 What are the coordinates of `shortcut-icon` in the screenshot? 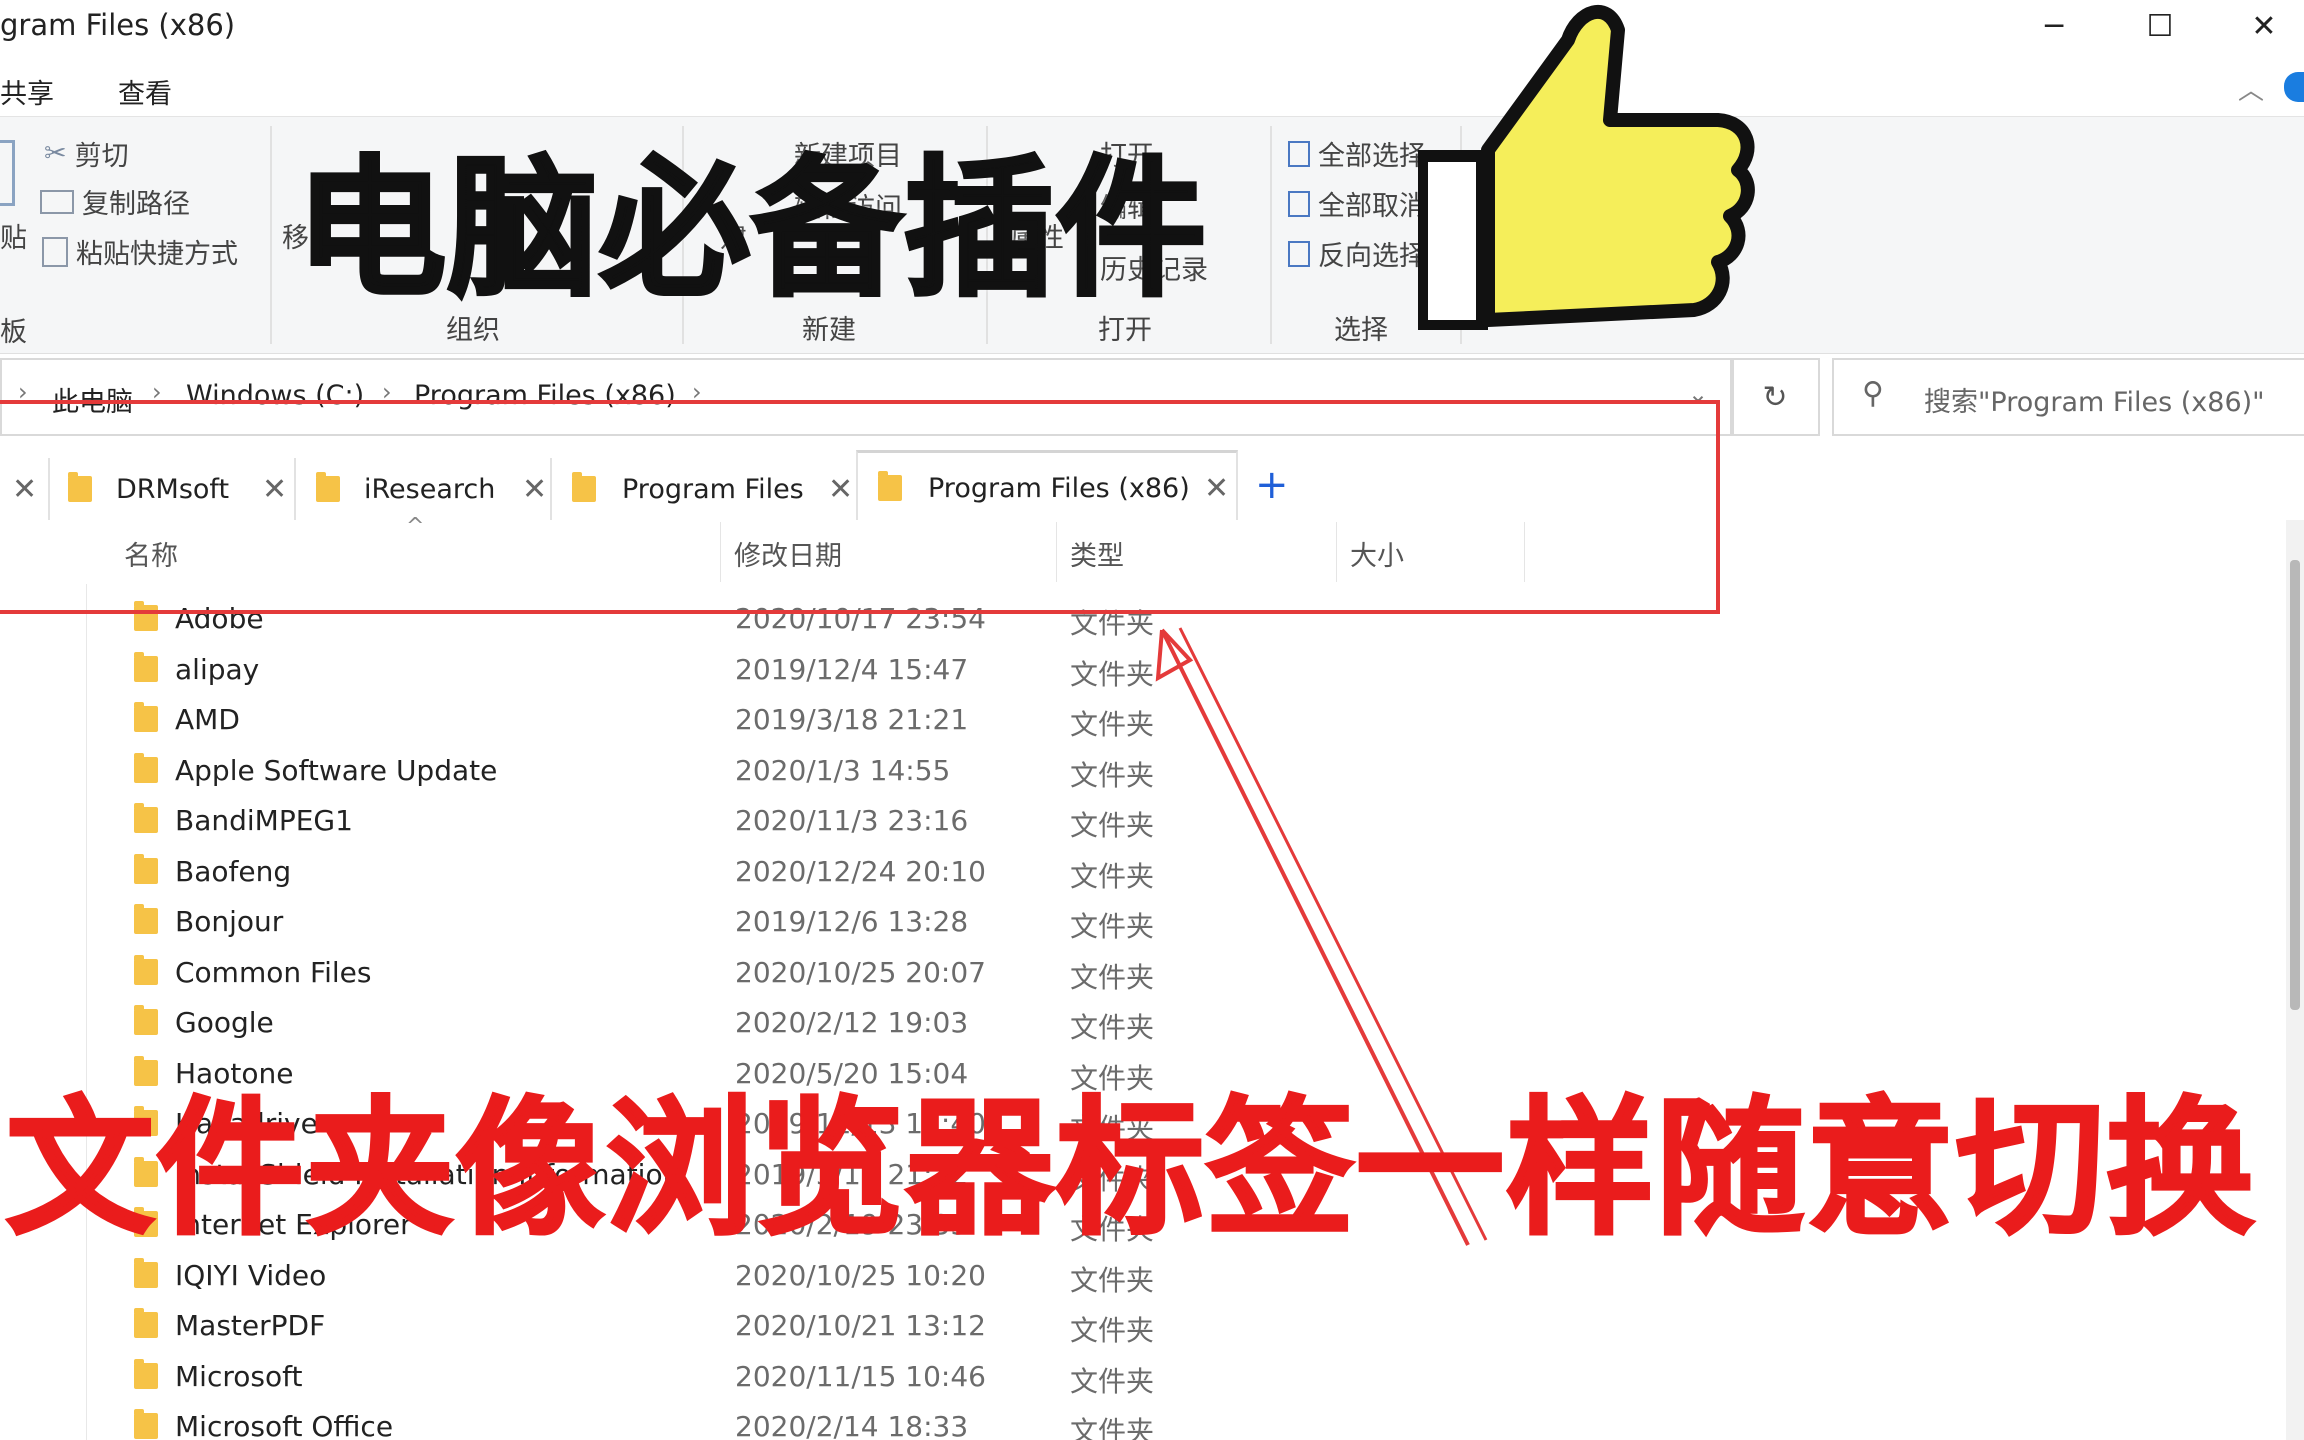 It's located at (55, 251).